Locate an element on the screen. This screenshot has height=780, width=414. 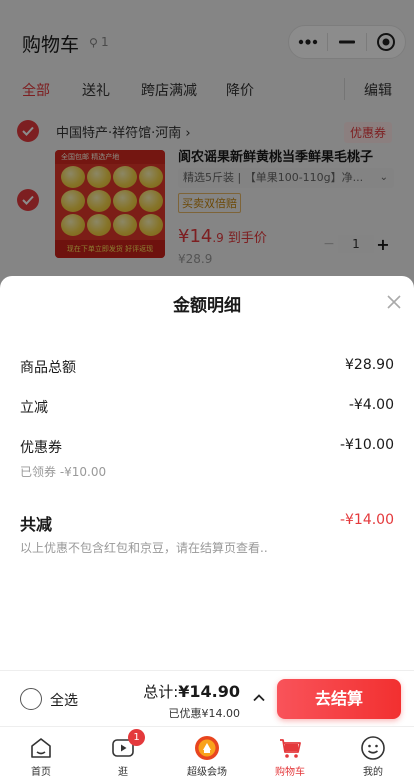
notification-badge: 1 is located at coordinates (136, 737).